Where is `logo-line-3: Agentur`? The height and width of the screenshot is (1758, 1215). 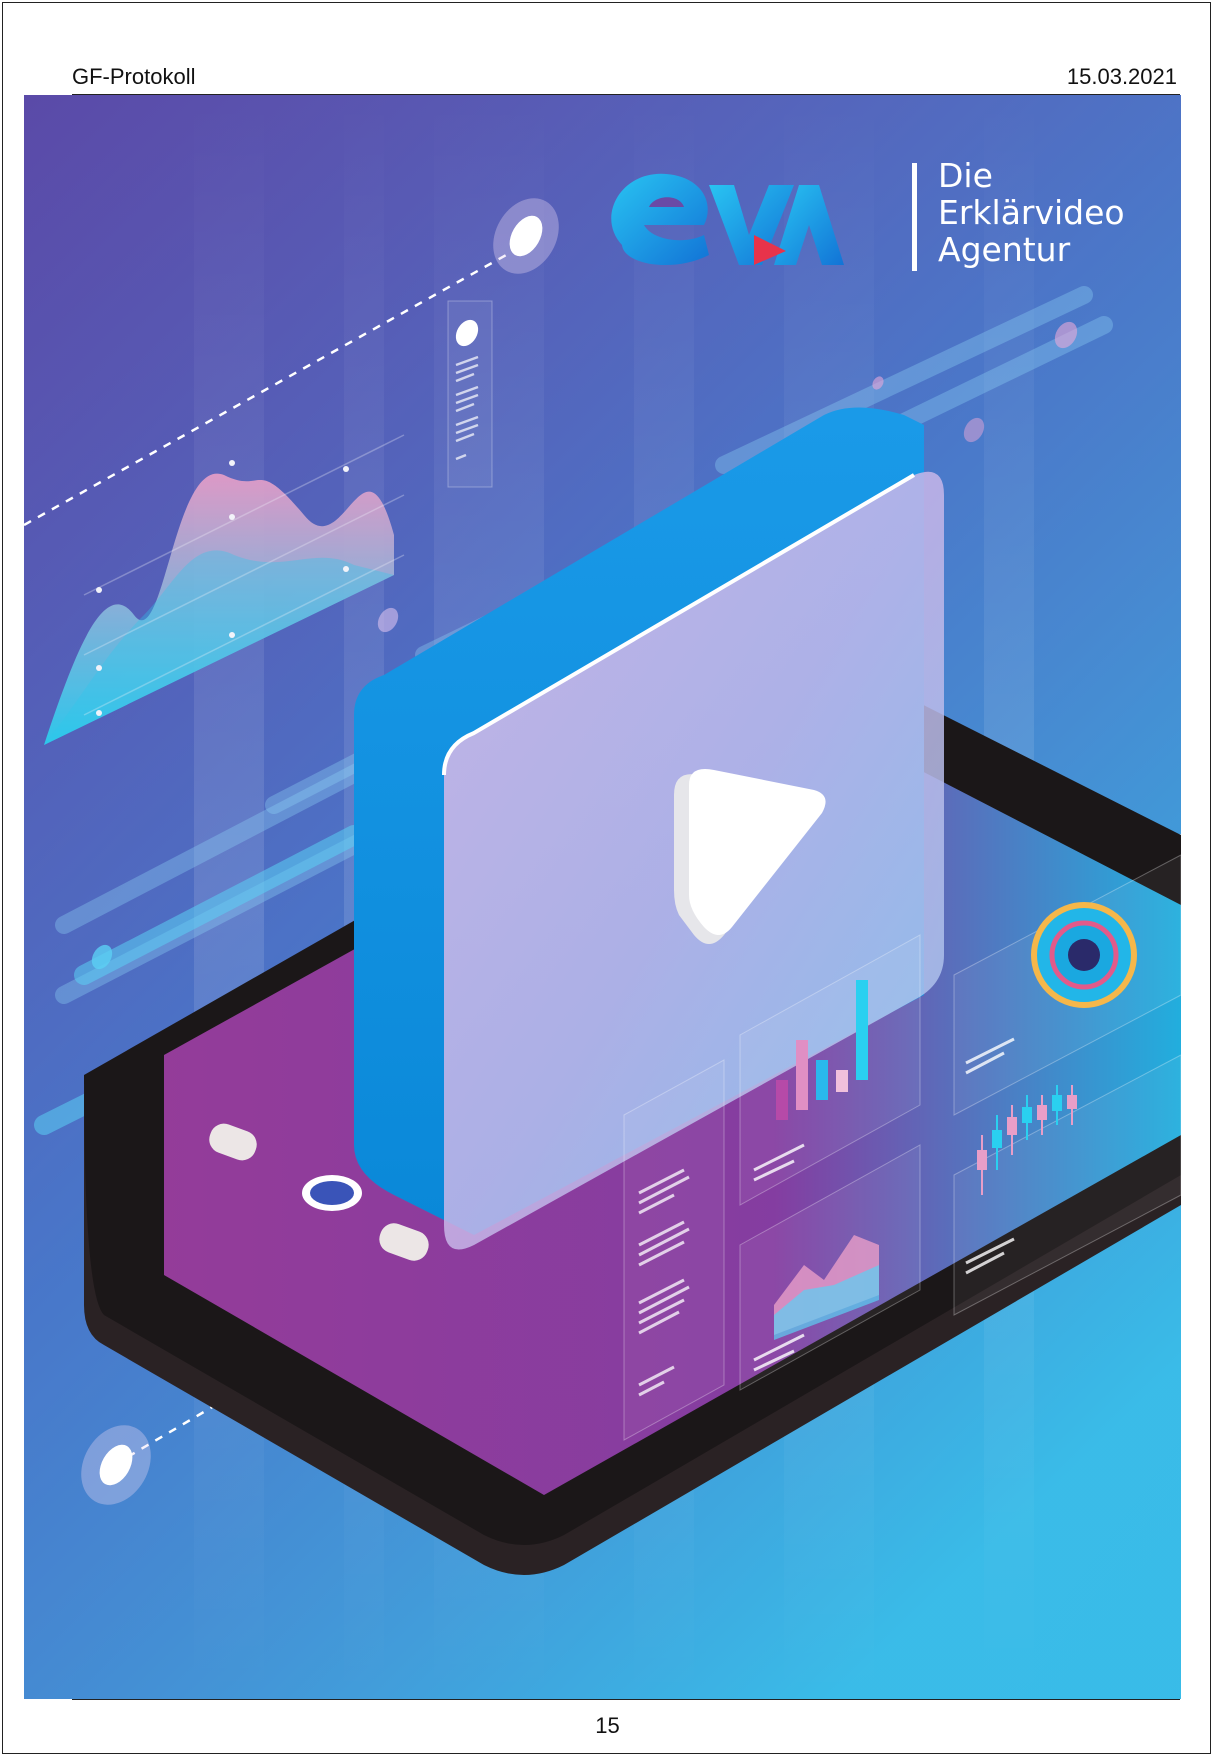 logo-line-3: Agentur is located at coordinates (1004, 249).